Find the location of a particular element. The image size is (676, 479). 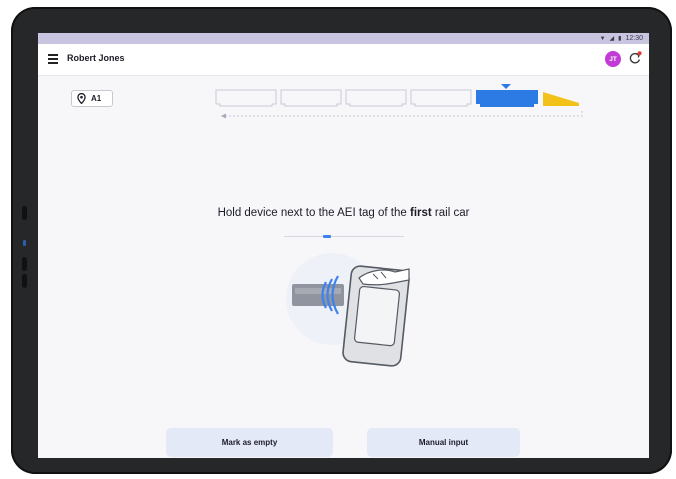

location-pin-icon is located at coordinates (81, 98).